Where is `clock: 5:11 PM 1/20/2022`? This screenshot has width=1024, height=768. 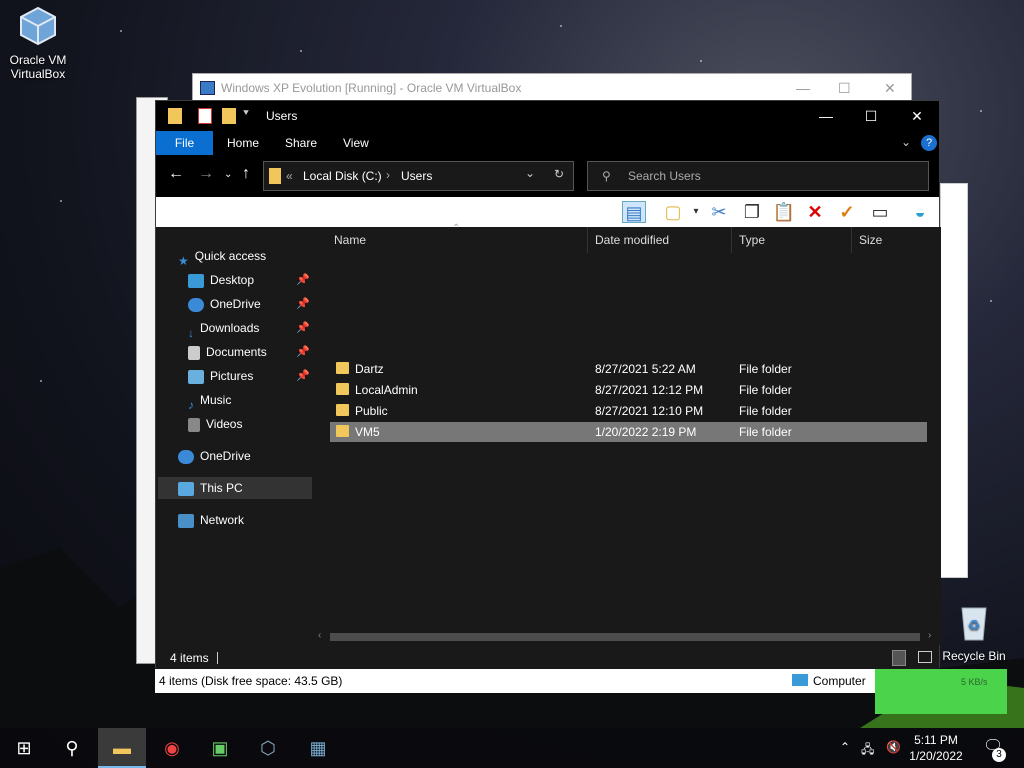
clock: 5:11 PM 1/20/2022 is located at coordinates (936, 748).